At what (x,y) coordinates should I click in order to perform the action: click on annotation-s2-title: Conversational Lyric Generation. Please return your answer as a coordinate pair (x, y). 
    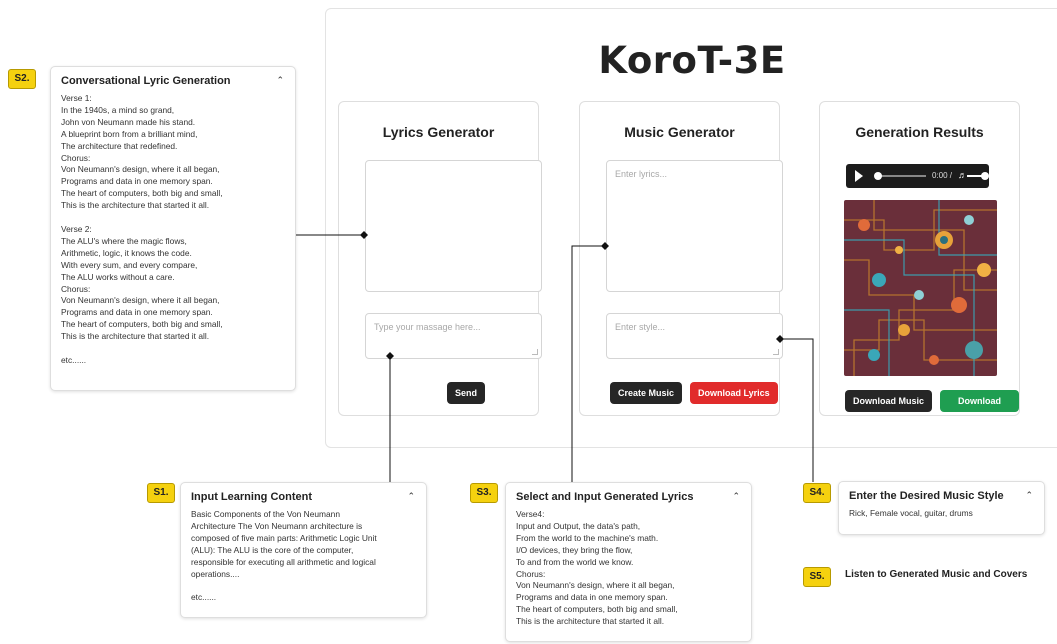
    Looking at the image, I should click on (146, 81).